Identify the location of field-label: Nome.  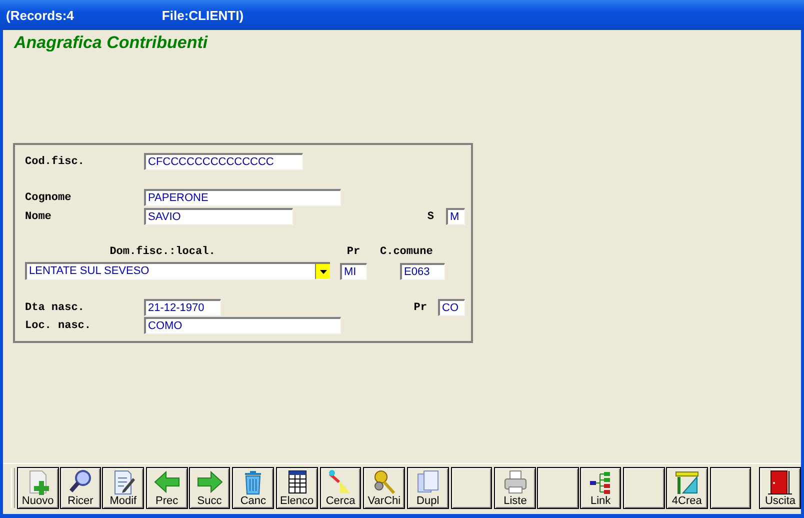
(38, 216).